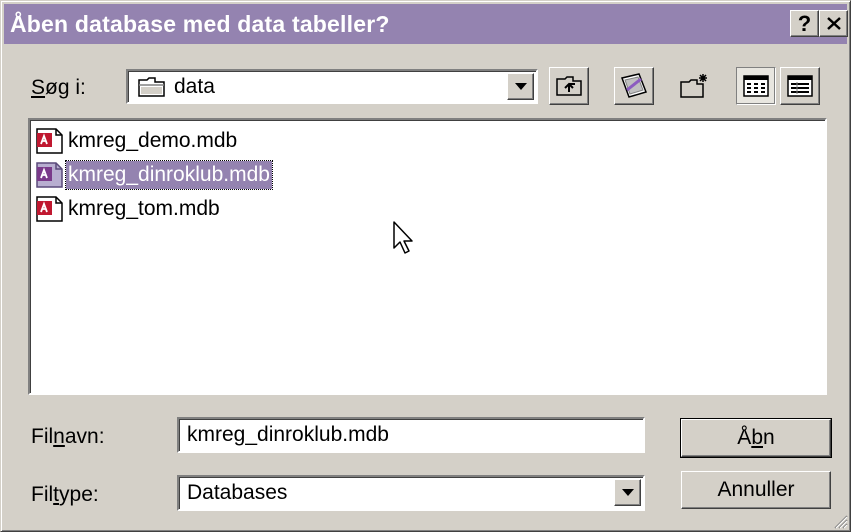  I want to click on close-icon, so click(833, 23).